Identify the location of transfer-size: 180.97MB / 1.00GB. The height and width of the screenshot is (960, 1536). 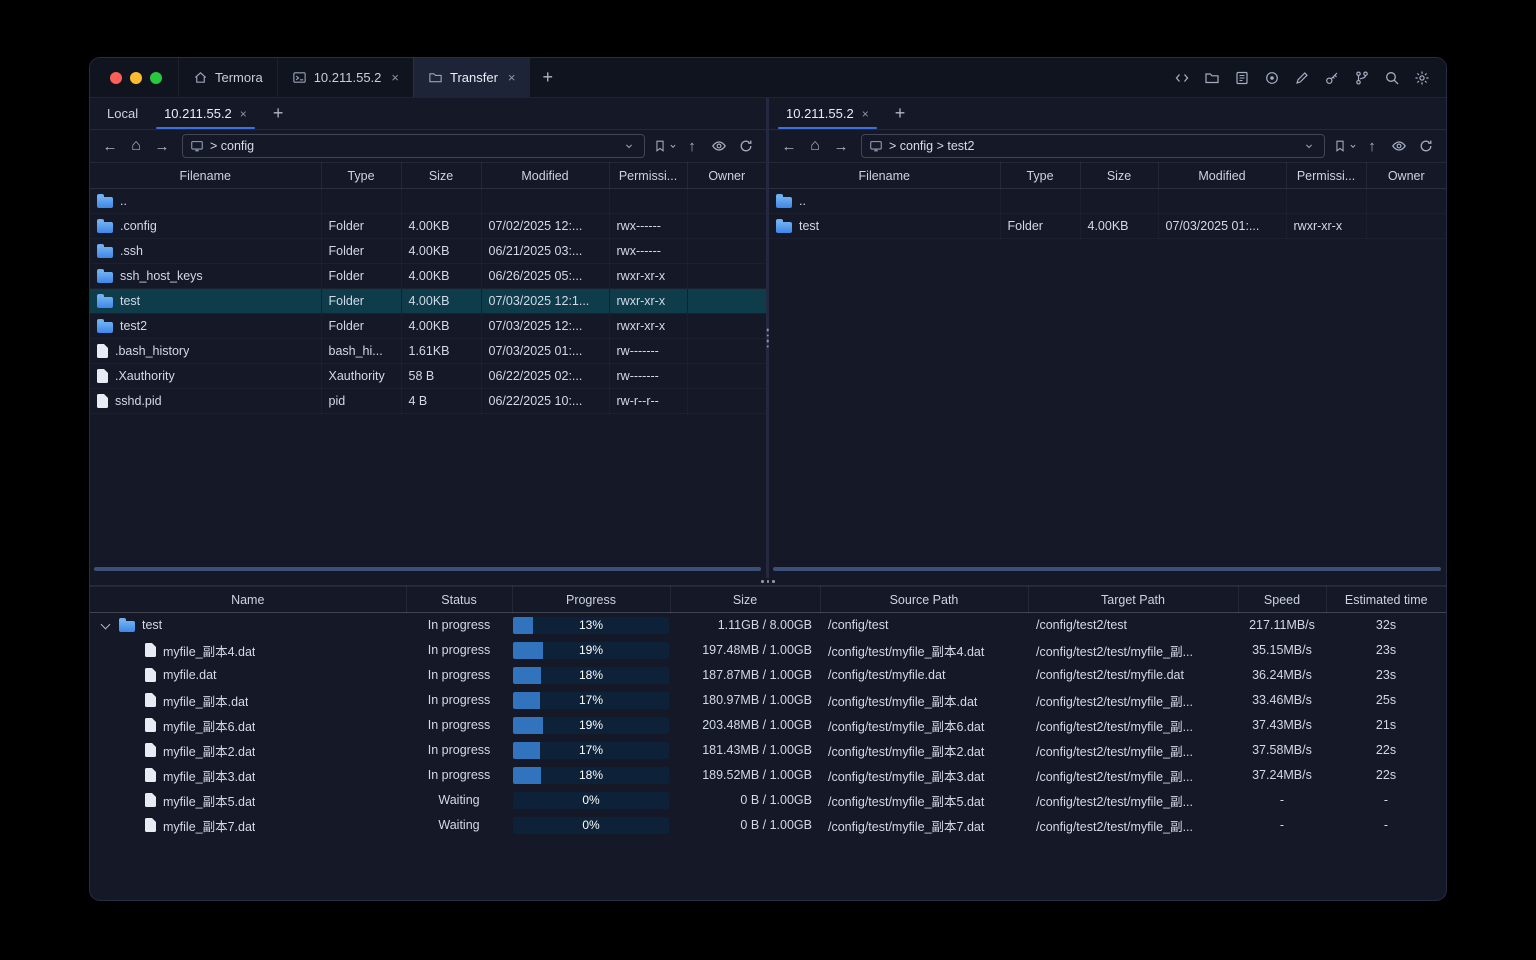
(757, 700).